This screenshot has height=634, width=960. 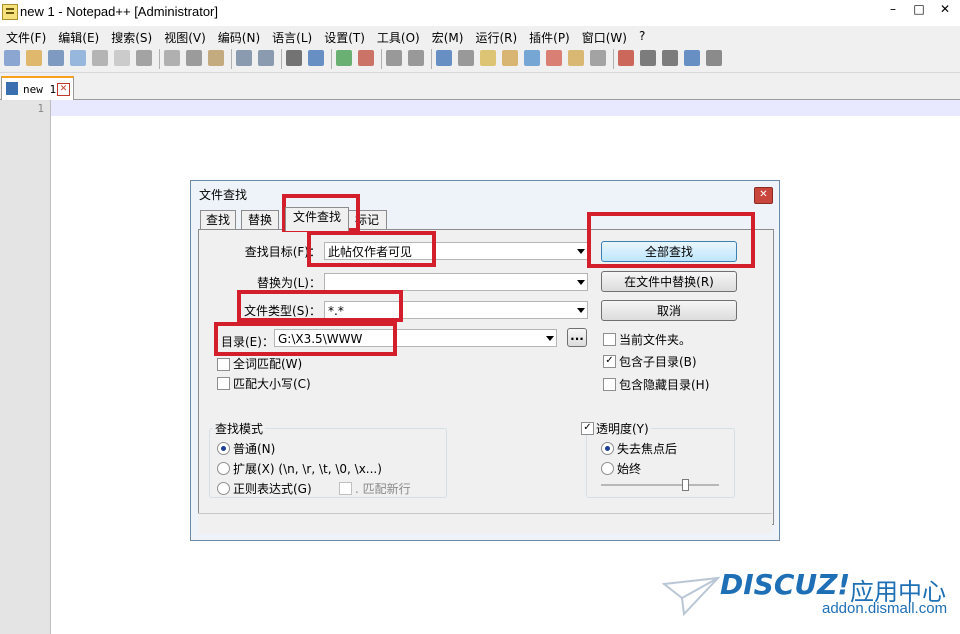 I want to click on close-icon, so click(x=100, y=58).